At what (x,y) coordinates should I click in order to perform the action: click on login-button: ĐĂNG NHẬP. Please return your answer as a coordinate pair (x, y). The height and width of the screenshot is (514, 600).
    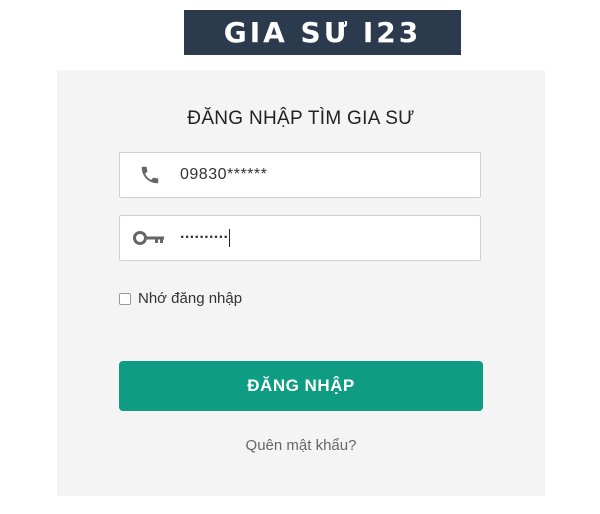
    Looking at the image, I should click on (301, 386).